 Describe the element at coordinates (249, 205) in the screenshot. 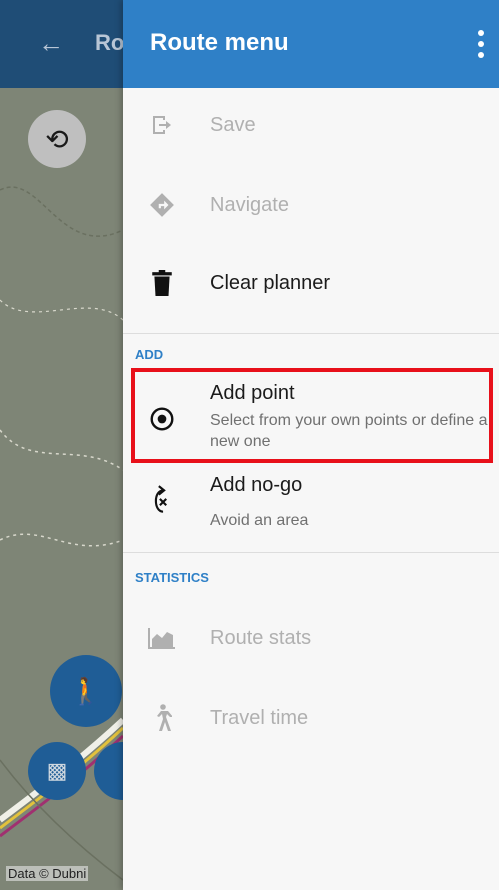

I see `menu-item-label: Navigate` at that location.